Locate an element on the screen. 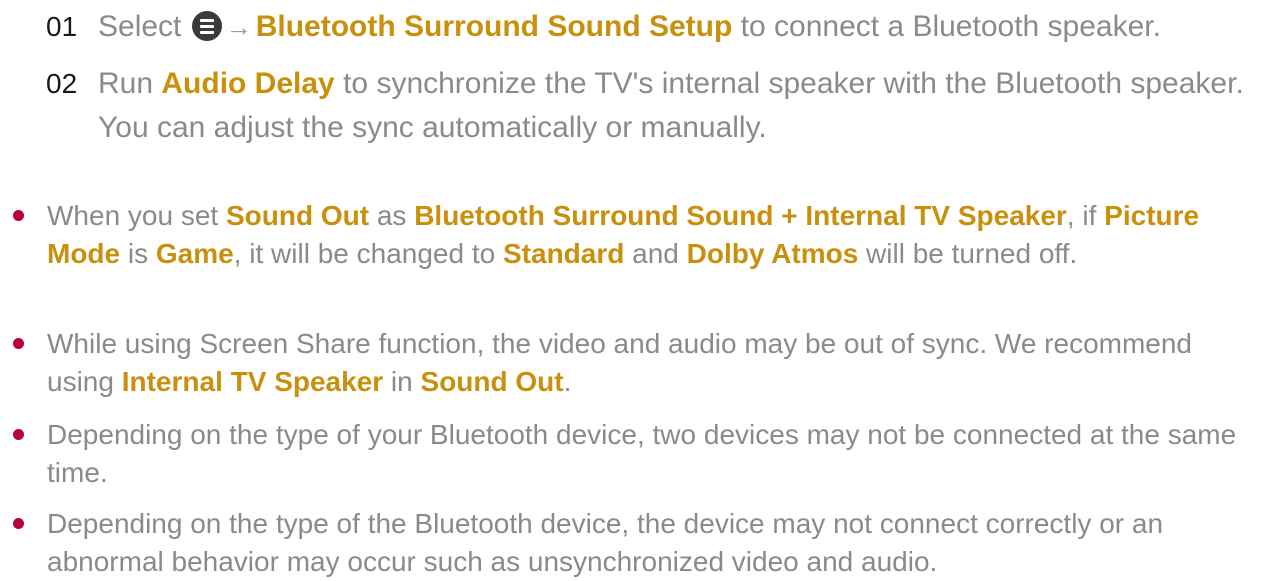 This screenshot has width=1273, height=581. menu-path-highlight: Game is located at coordinates (194, 253).